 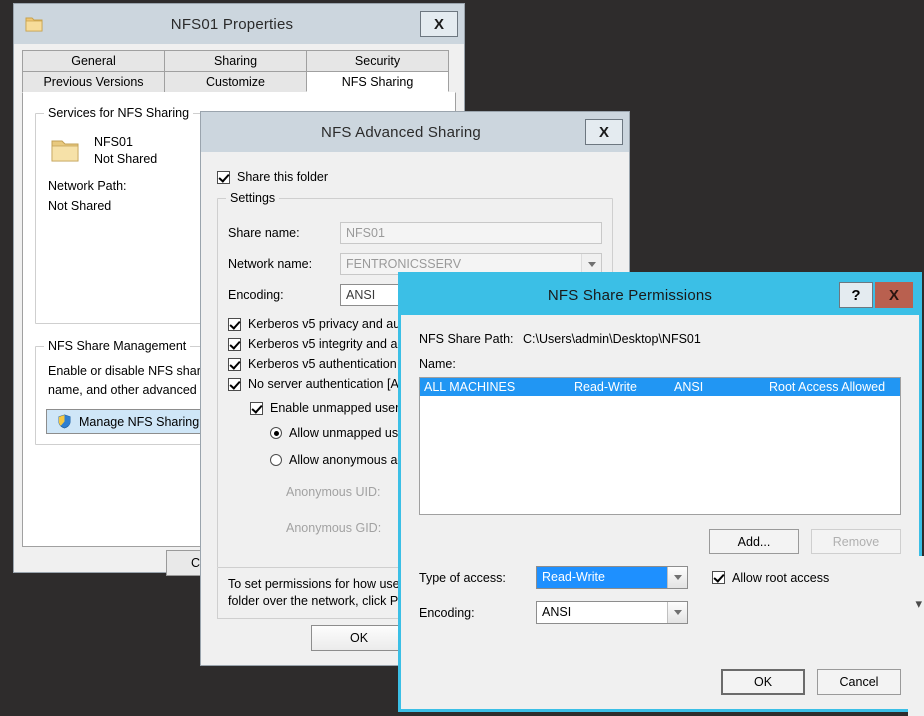 What do you see at coordinates (470, 387) in the screenshot?
I see `entry-name: ALL MACHINES` at bounding box center [470, 387].